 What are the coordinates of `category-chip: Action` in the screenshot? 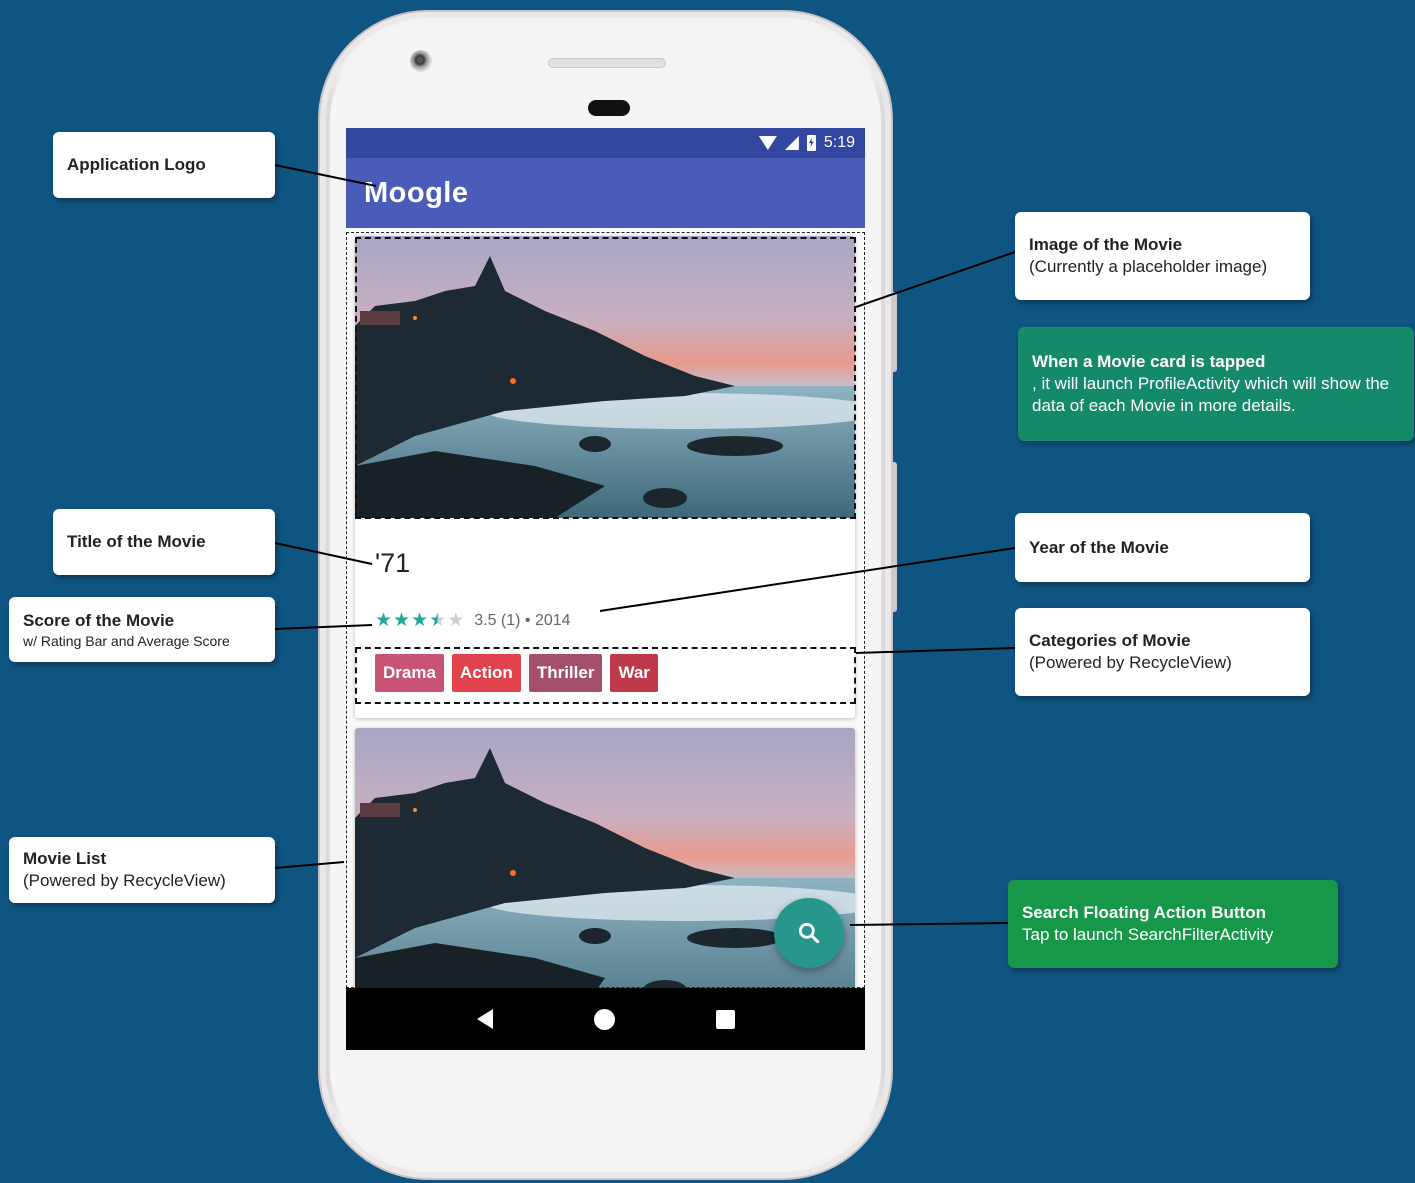 It's located at (486, 673).